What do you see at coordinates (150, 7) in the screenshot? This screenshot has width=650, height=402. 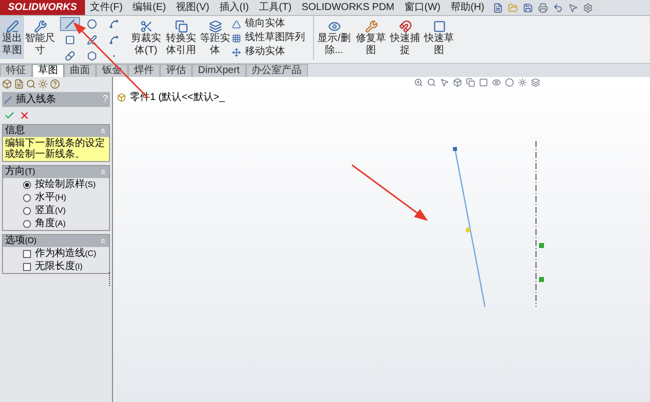 I see `menu-item: 编辑(E)` at bounding box center [150, 7].